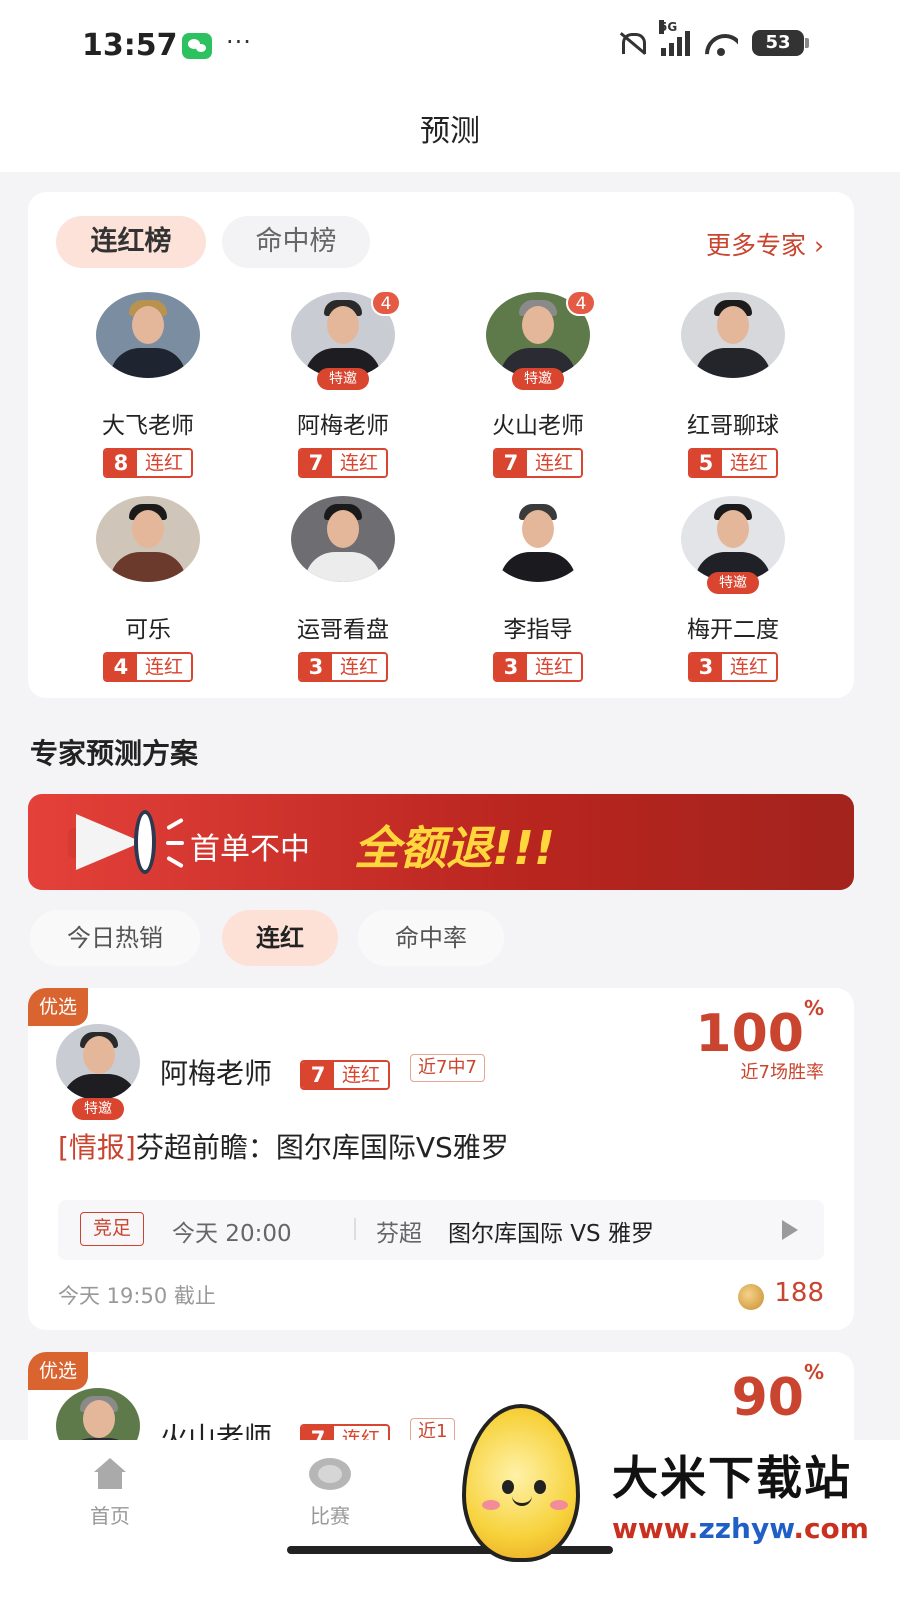 The image size is (900, 1600). I want to click on page-header: 预测, so click(450, 132).